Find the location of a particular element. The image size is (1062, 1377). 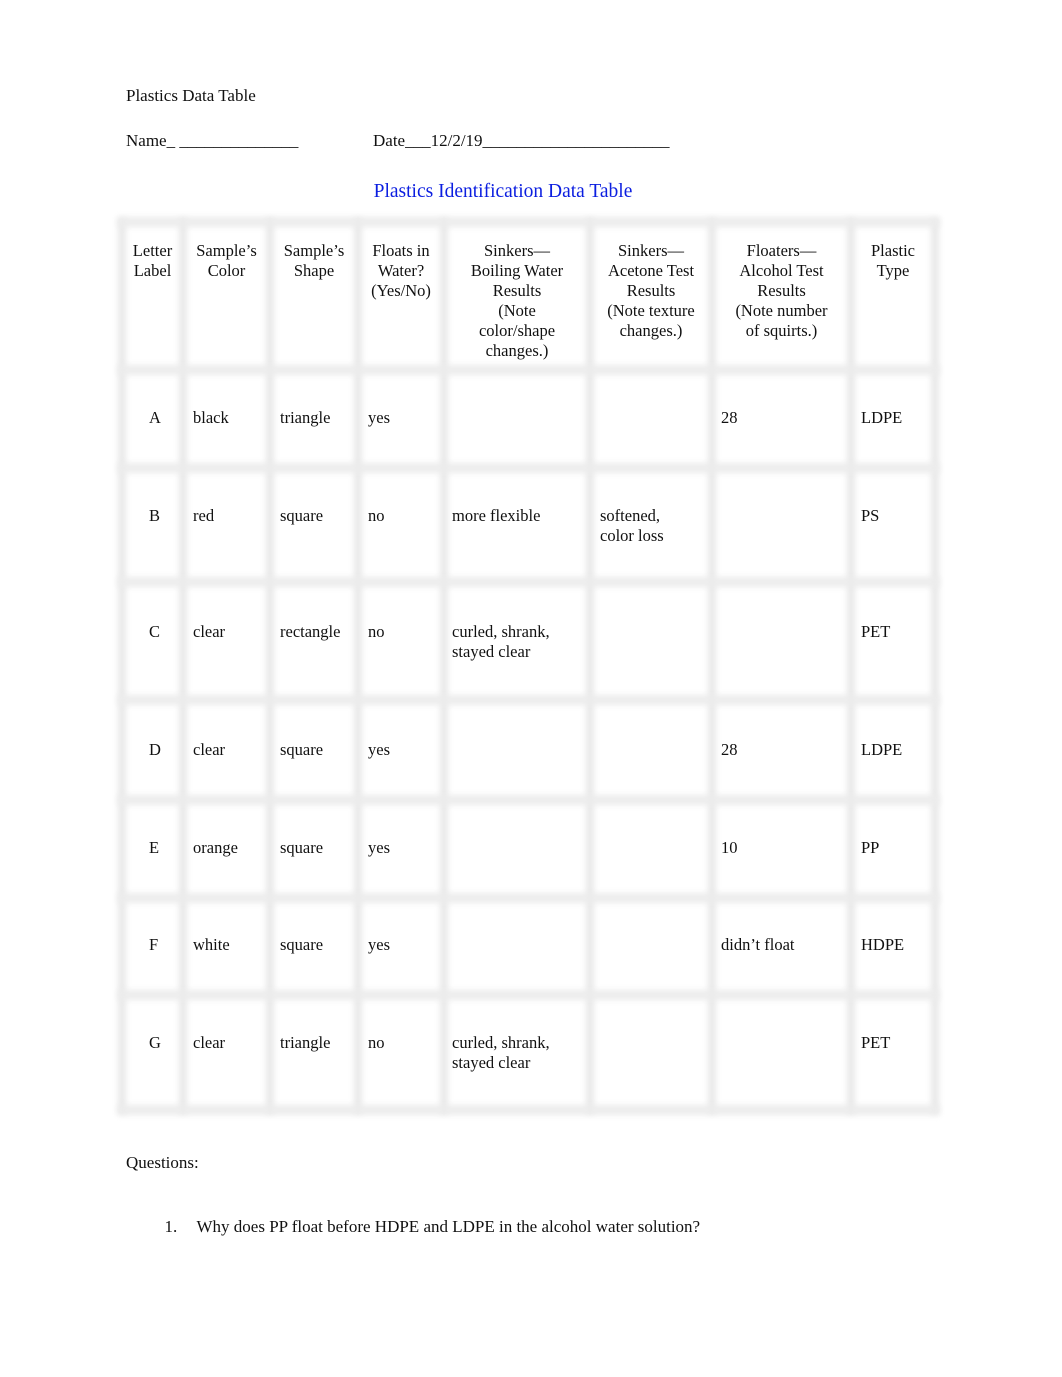

table-title: Plastics Identification Data Table is located at coordinates (503, 191).